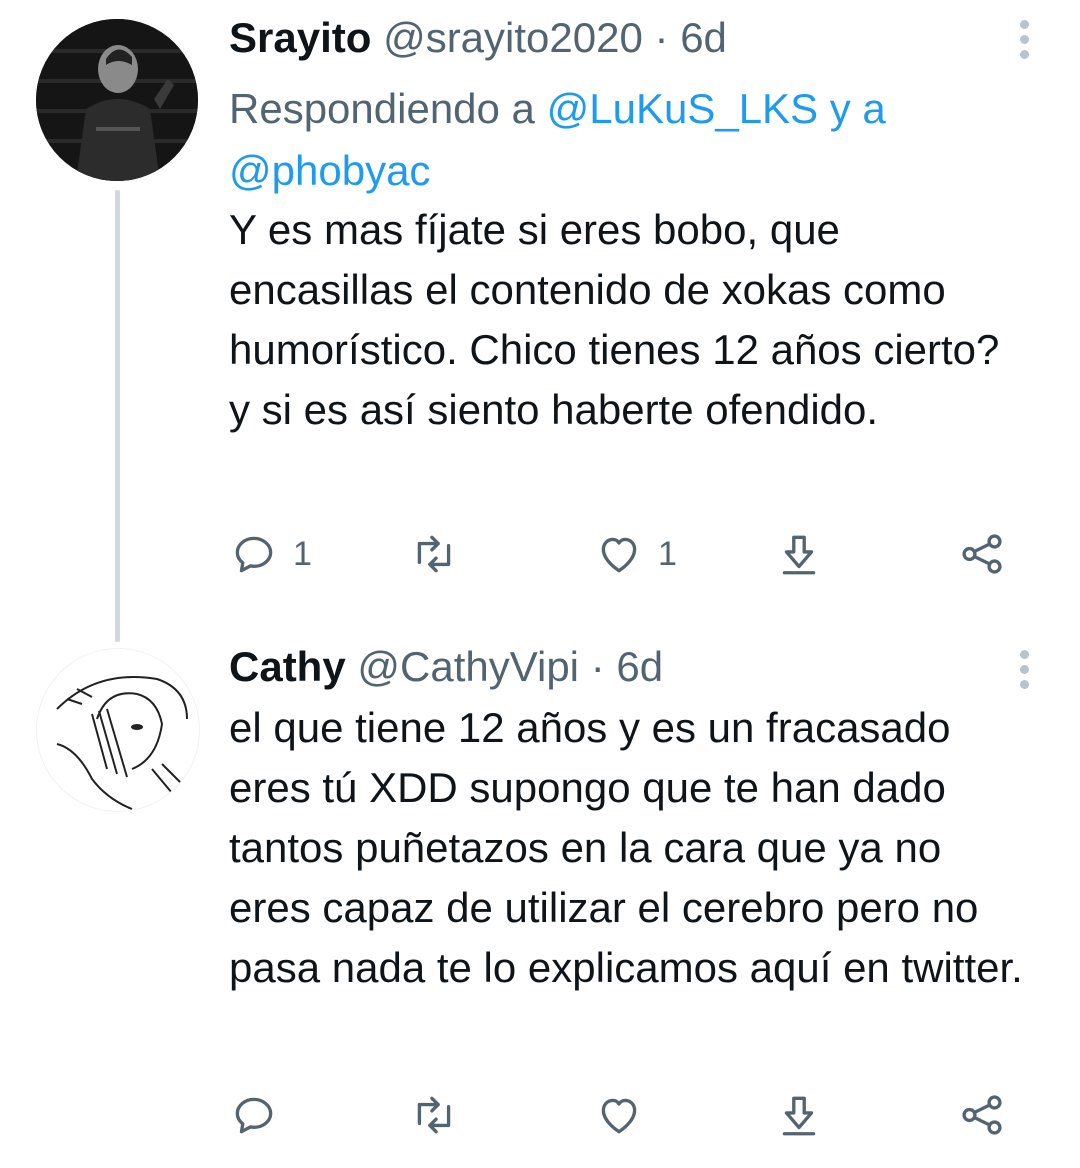 The width and height of the screenshot is (1080, 1168). I want to click on avatar-sketch-drawing-icon, so click(118, 730).